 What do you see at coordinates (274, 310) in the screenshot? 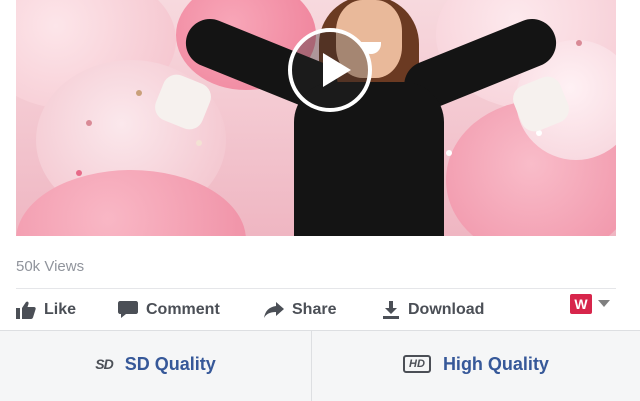
I see `share-arrow-icon` at bounding box center [274, 310].